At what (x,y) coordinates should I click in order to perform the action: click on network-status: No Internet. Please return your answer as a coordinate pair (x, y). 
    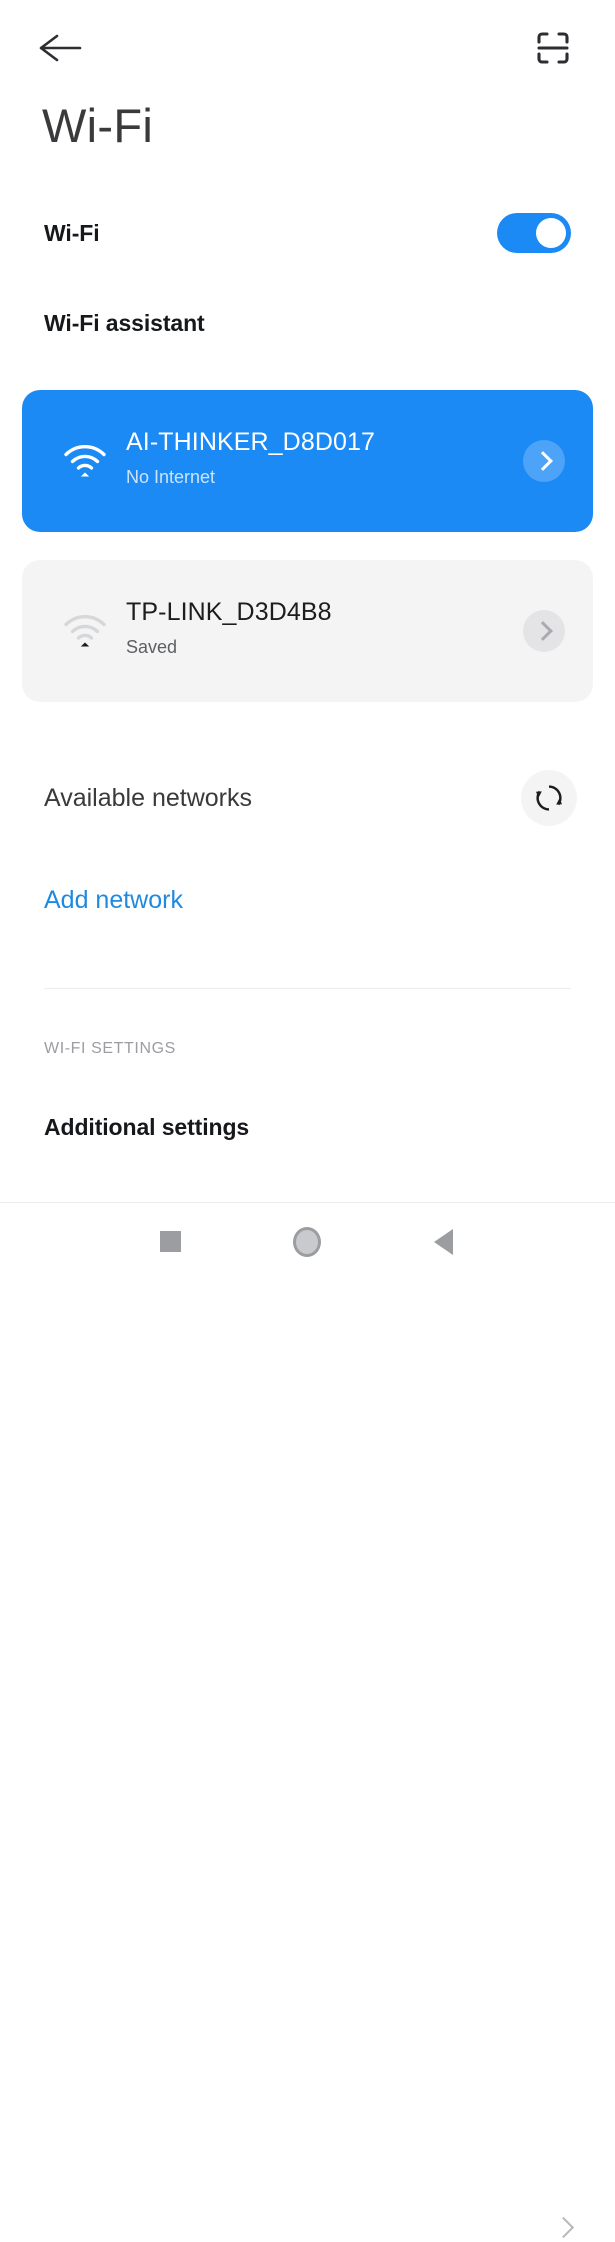
    Looking at the image, I should click on (171, 477).